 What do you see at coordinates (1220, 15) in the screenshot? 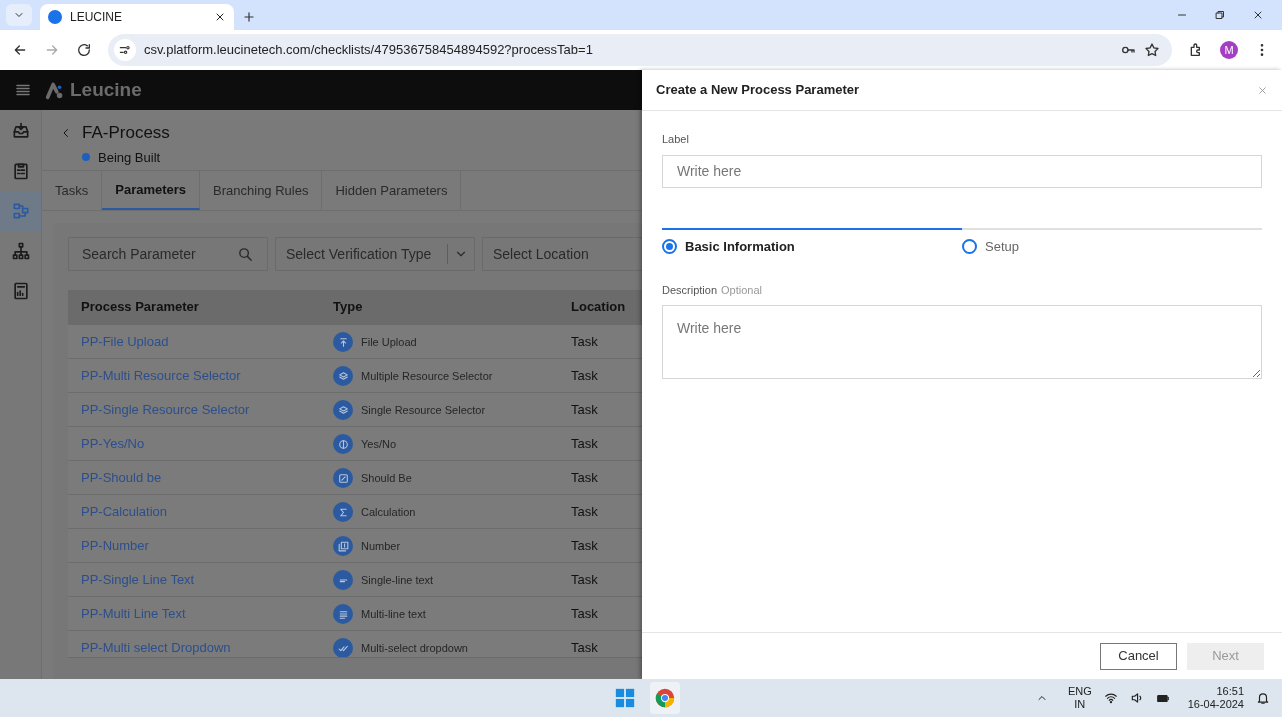
I see `restore-icon` at bounding box center [1220, 15].